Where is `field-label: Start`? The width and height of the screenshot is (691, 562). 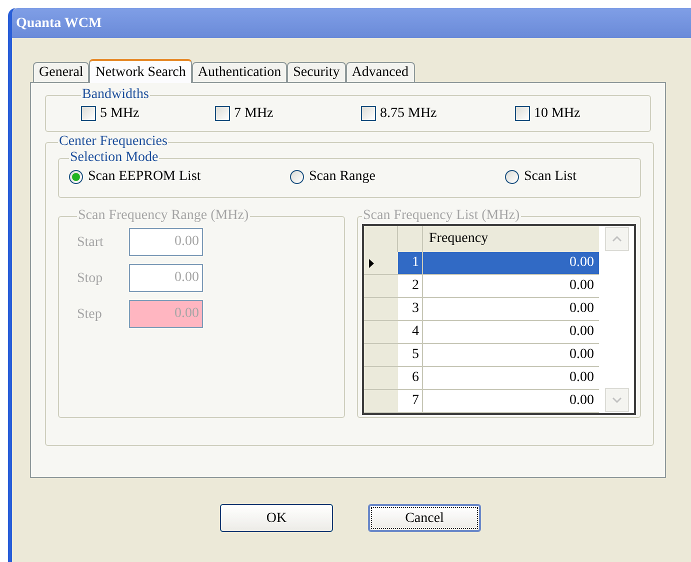
field-label: Start is located at coordinates (90, 243).